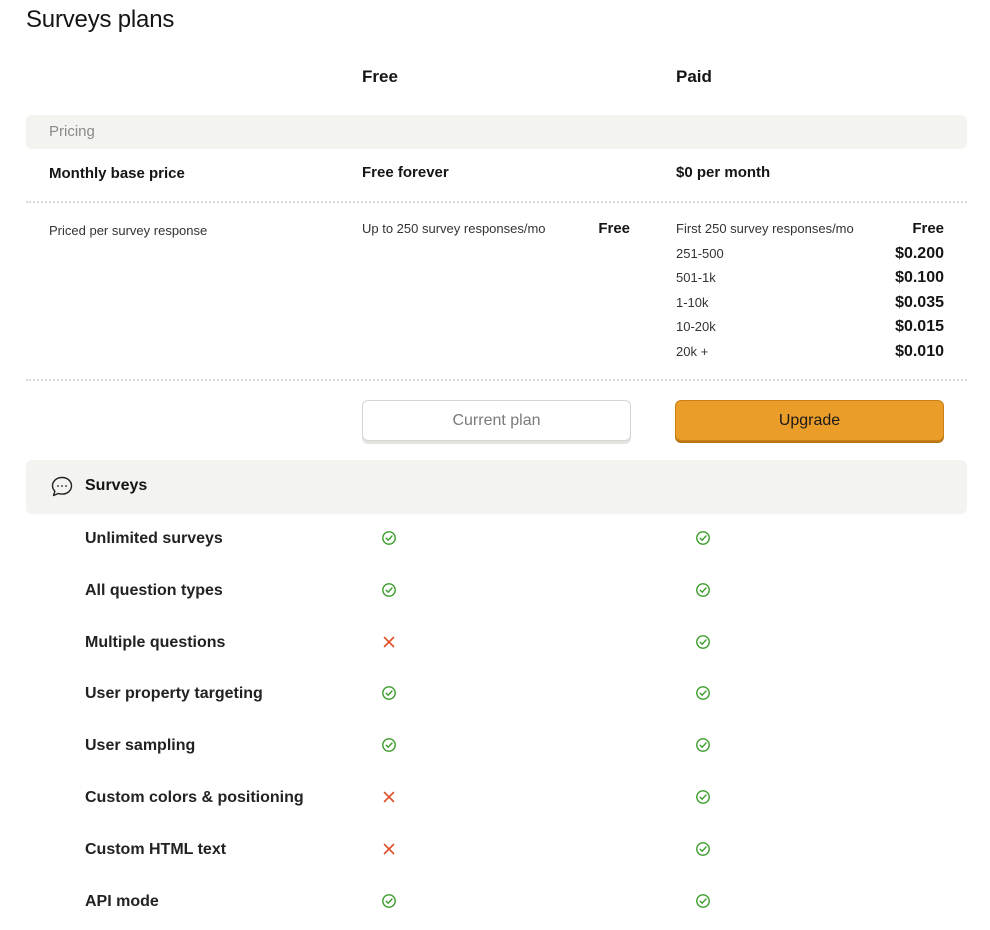 The height and width of the screenshot is (930, 990). Describe the element at coordinates (495, 556) in the screenshot. I see `feature-row: Unlimited surveys` at that location.